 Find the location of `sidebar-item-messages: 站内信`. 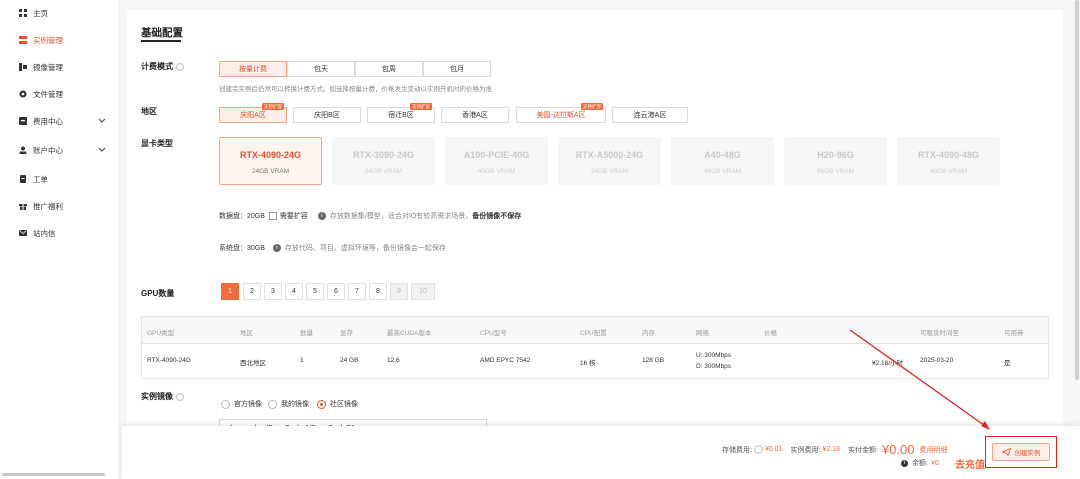

sidebar-item-messages: 站内信 is located at coordinates (62, 233).